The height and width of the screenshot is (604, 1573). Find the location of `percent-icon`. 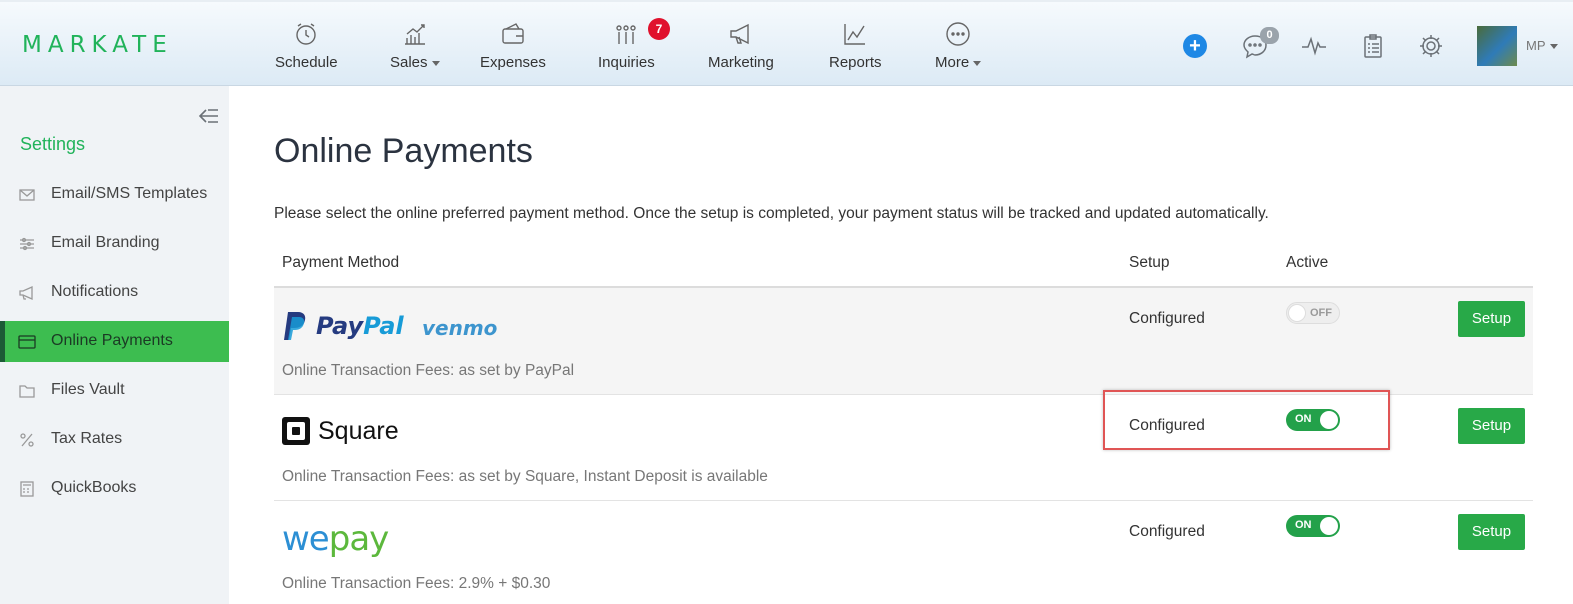

percent-icon is located at coordinates (27, 440).